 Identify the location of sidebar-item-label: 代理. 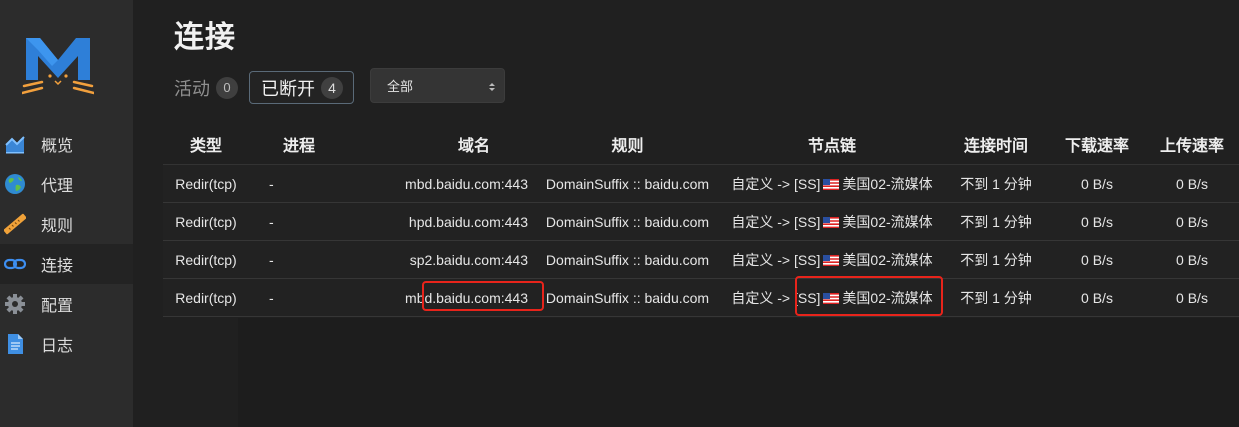
(57, 186).